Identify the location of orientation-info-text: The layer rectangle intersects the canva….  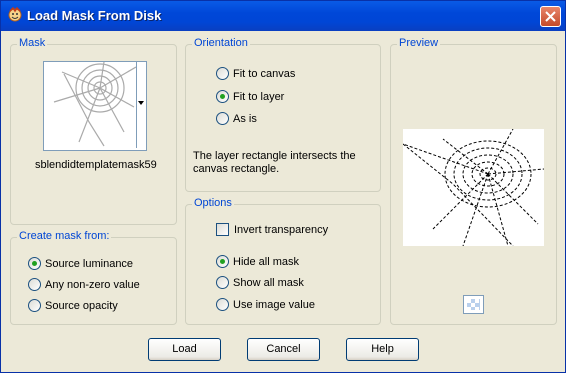
(274, 162).